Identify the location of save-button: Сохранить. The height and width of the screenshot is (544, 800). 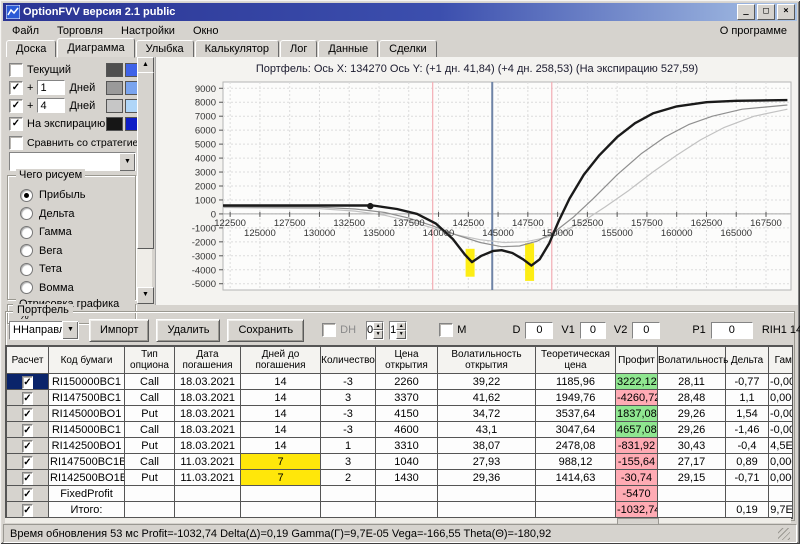
(266, 330).